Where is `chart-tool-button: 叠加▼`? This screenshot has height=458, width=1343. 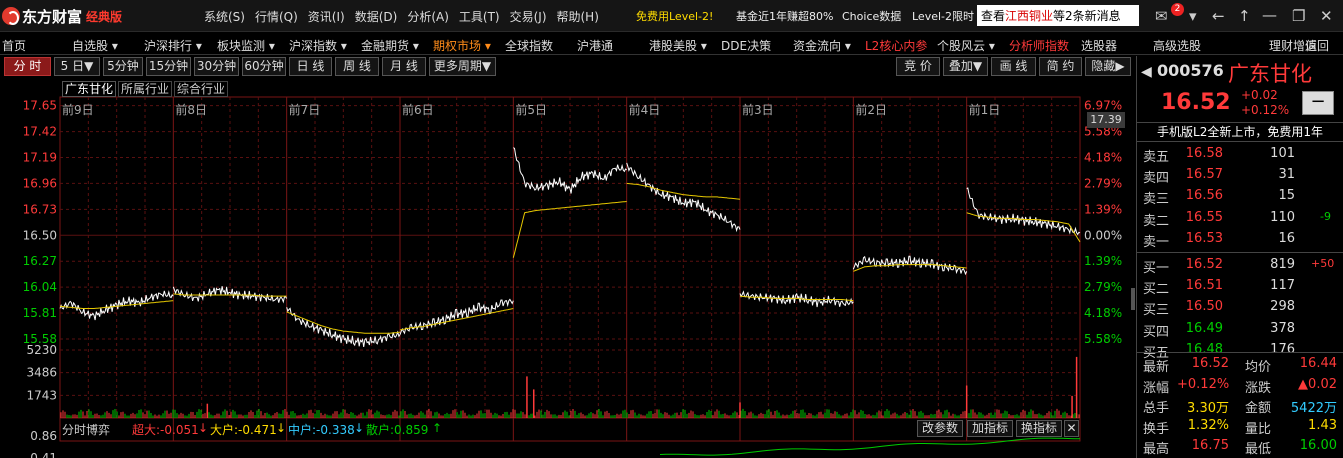
chart-tool-button: 叠加▼ is located at coordinates (965, 66).